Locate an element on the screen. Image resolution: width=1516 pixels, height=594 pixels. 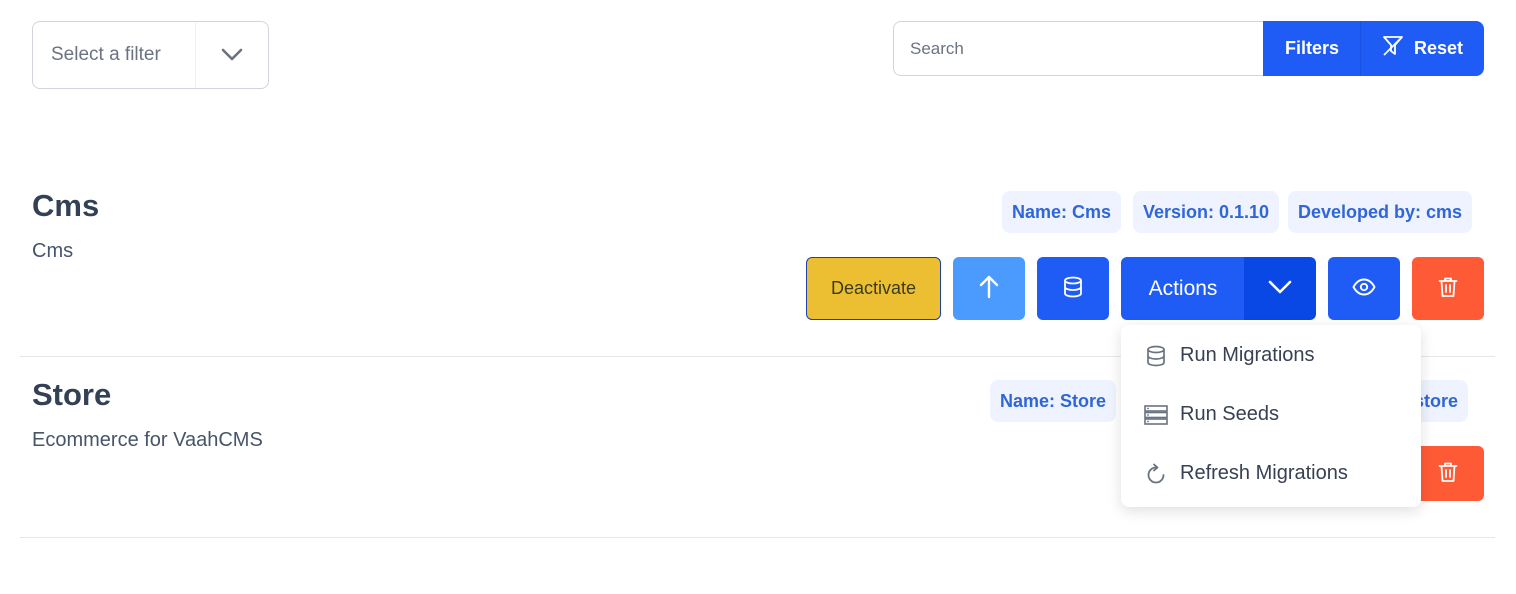
module-name-tag: Name: Cms is located at coordinates (1062, 212).